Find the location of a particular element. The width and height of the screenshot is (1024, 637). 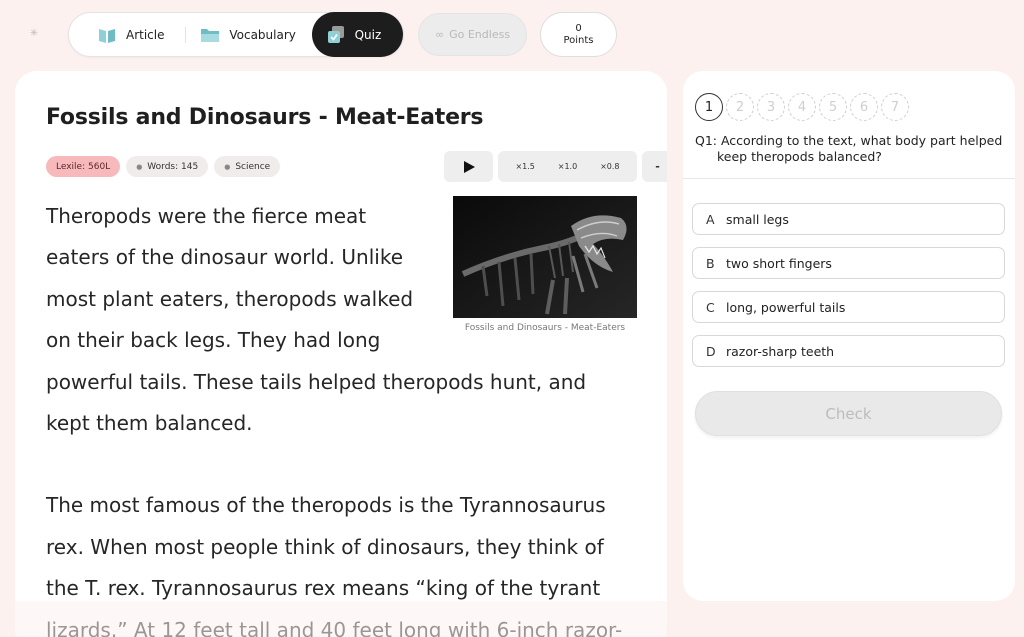

play-button is located at coordinates (468, 166).